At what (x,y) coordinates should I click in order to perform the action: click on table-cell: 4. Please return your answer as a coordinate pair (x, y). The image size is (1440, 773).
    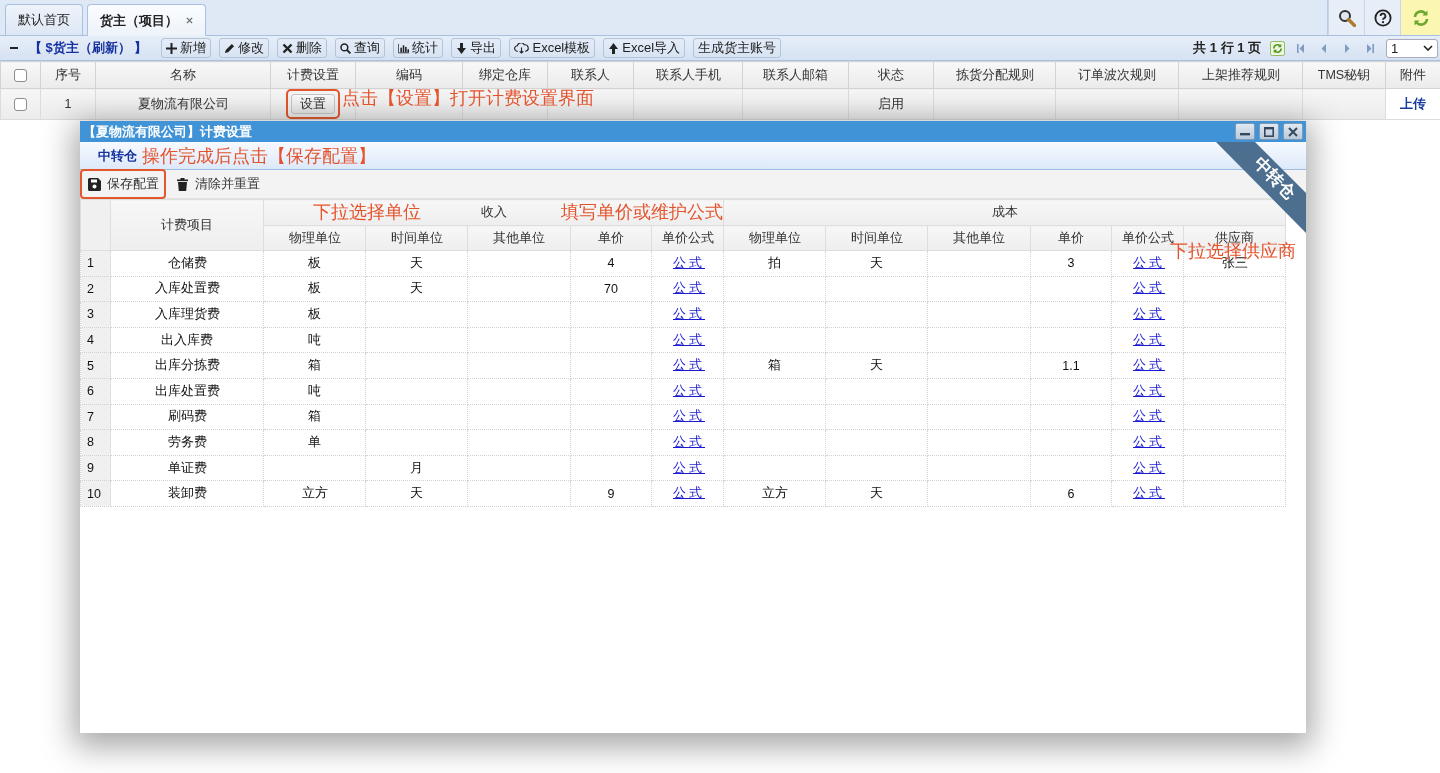
    Looking at the image, I should click on (611, 263).